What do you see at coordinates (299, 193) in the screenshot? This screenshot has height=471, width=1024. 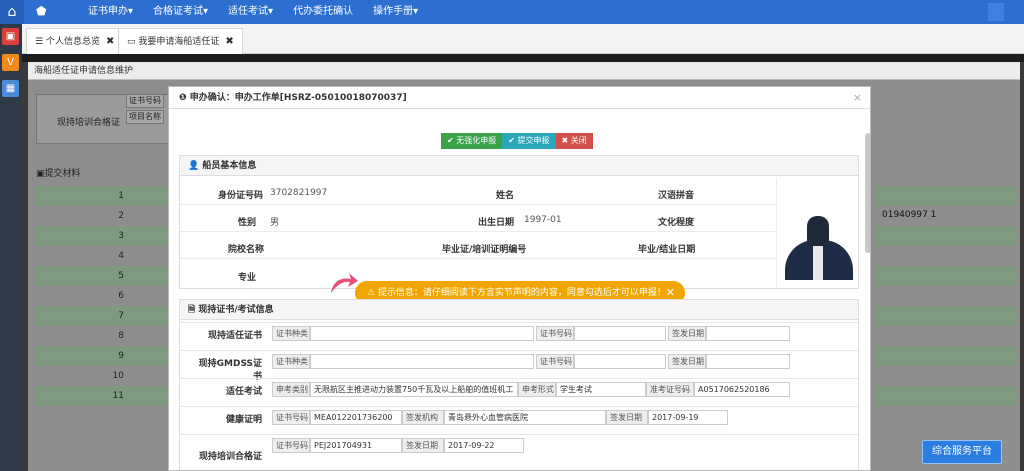 I see `id-value: 3702821997` at bounding box center [299, 193].